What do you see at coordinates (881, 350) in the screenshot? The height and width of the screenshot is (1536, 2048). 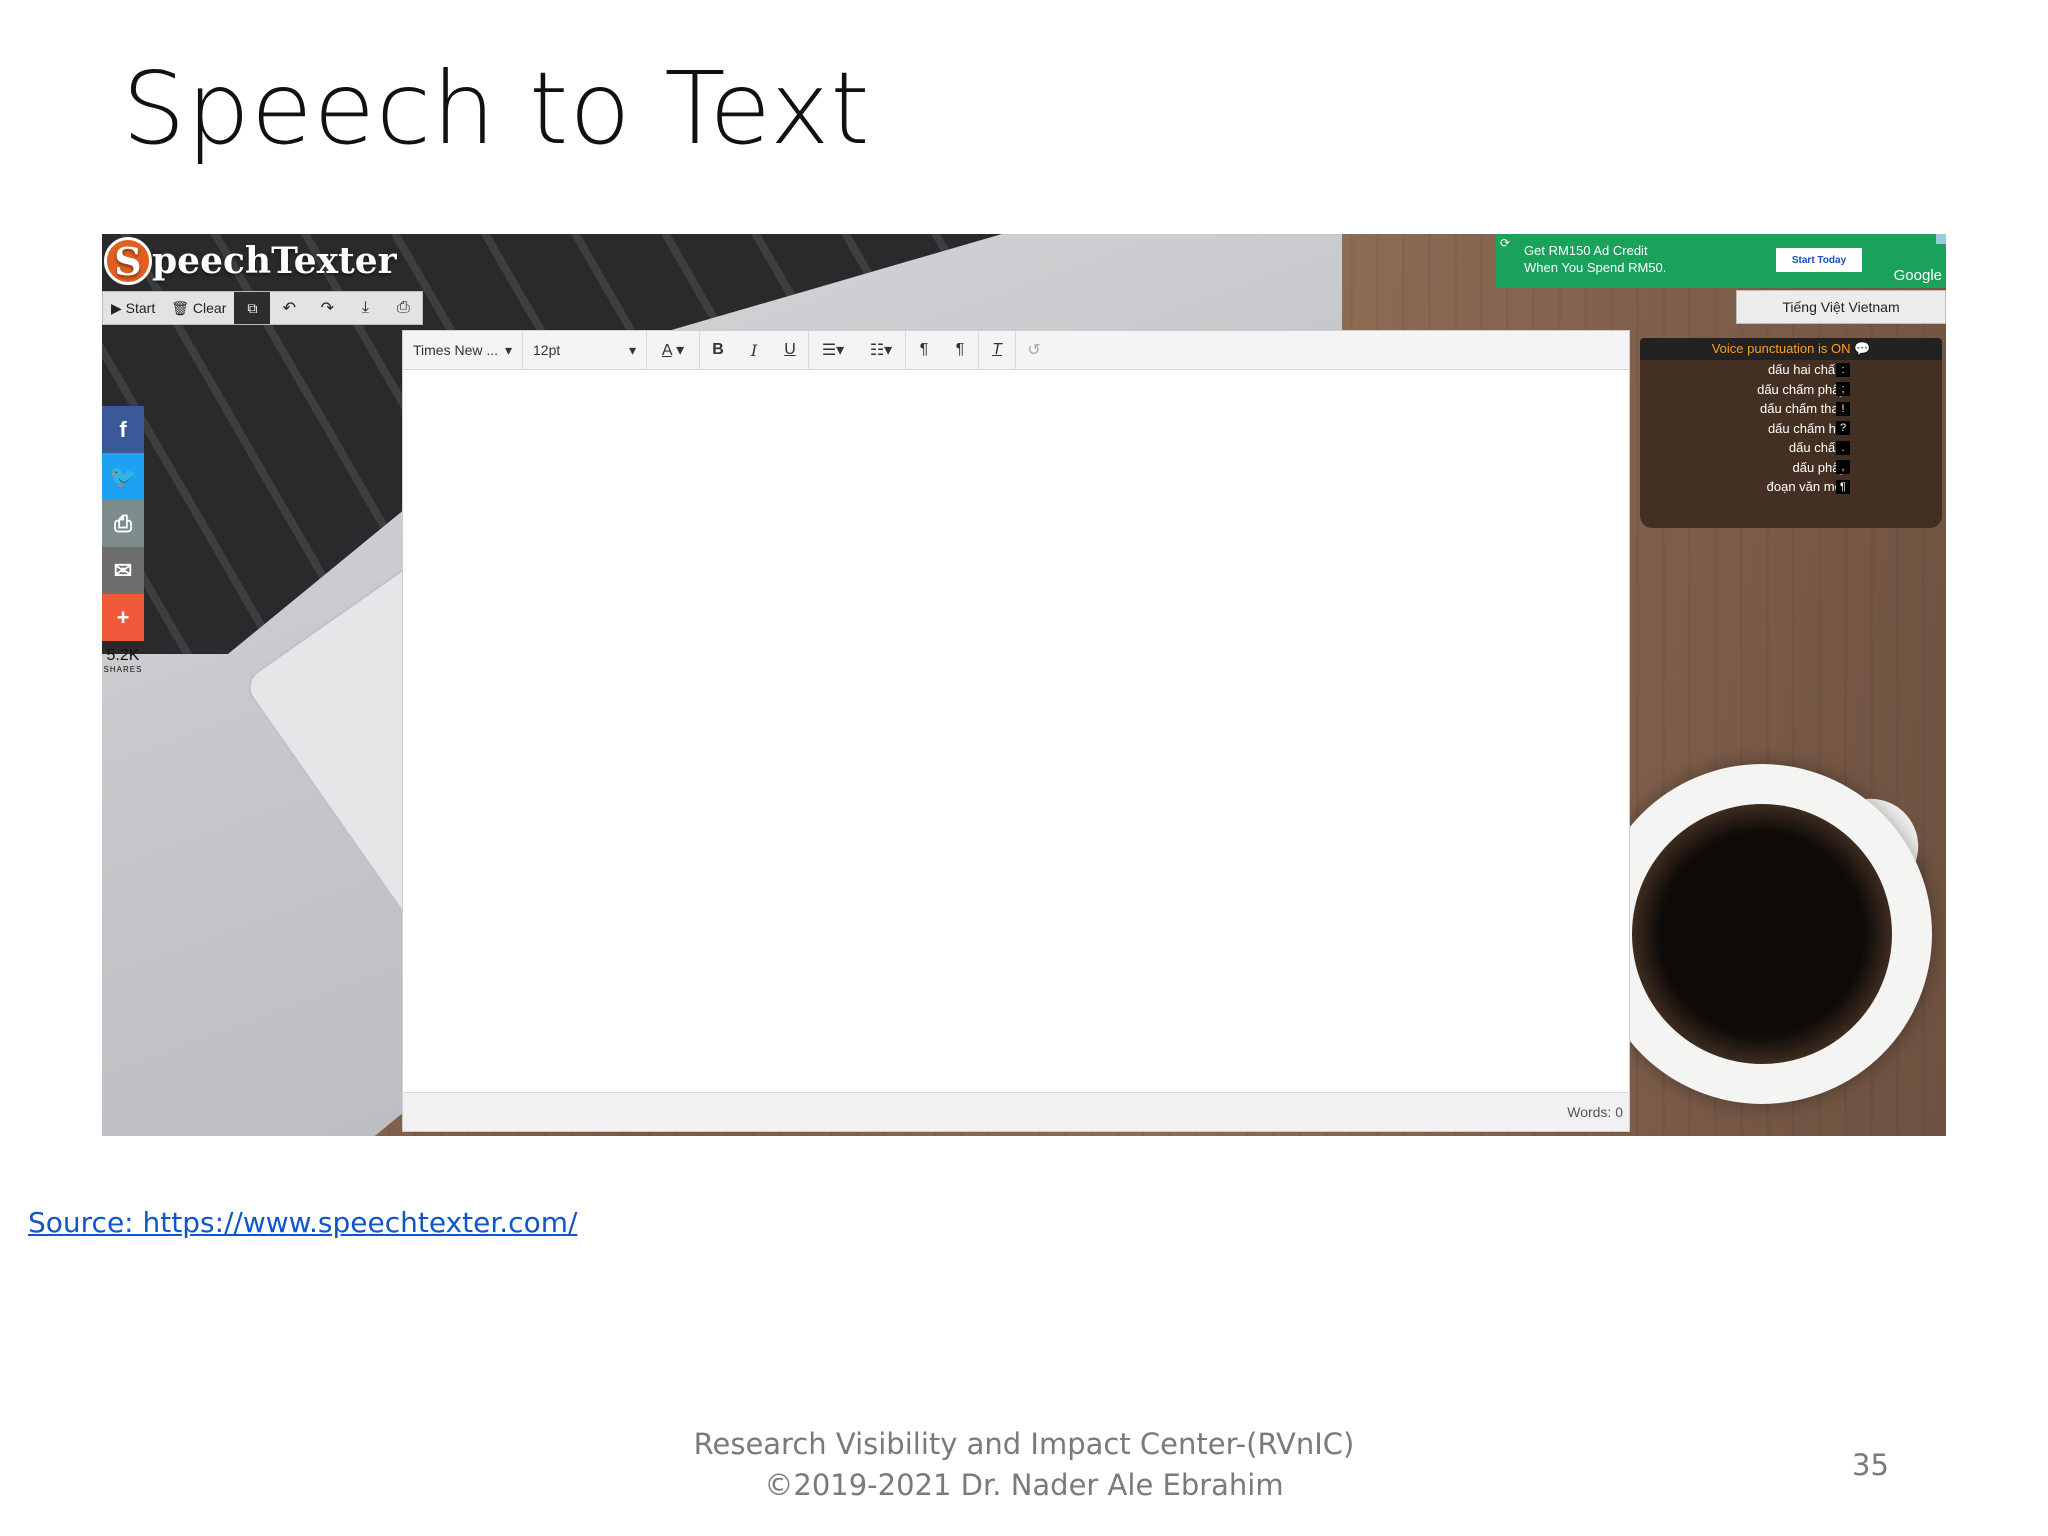 I see `numbered-list-icon: ☷▾` at bounding box center [881, 350].